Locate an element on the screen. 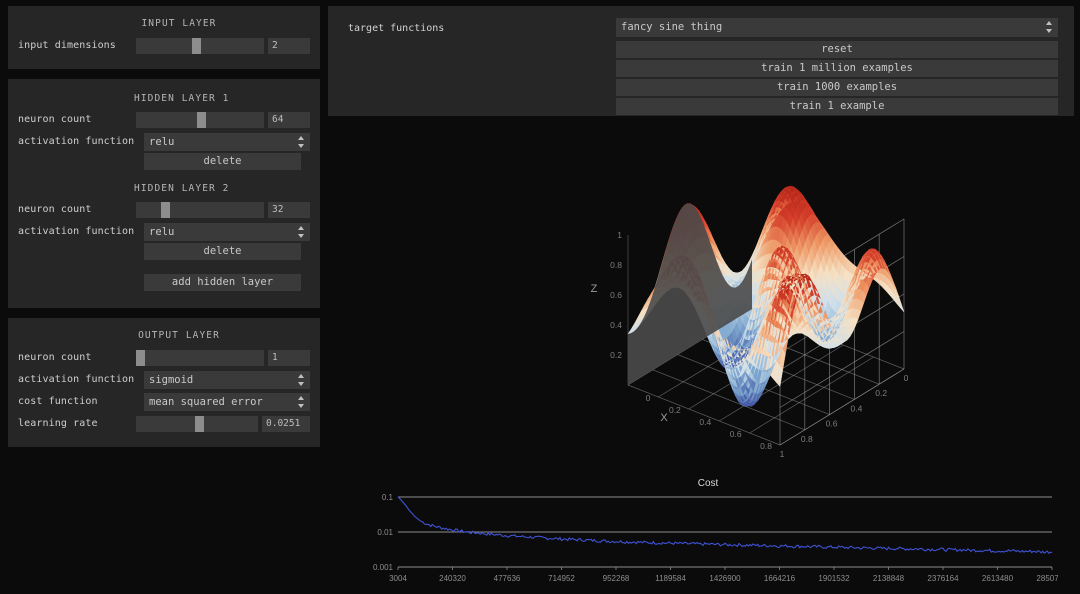 Image resolution: width=1080 pixels, height=594 pixels. svg-text: 2850796 is located at coordinates (1047, 578).